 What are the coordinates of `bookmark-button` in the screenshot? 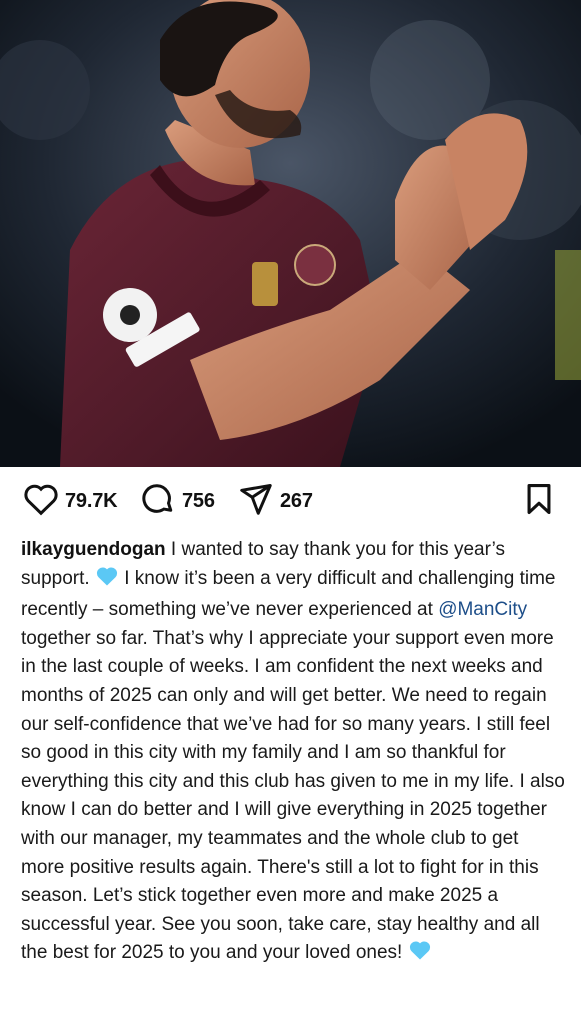 It's located at (539, 501).